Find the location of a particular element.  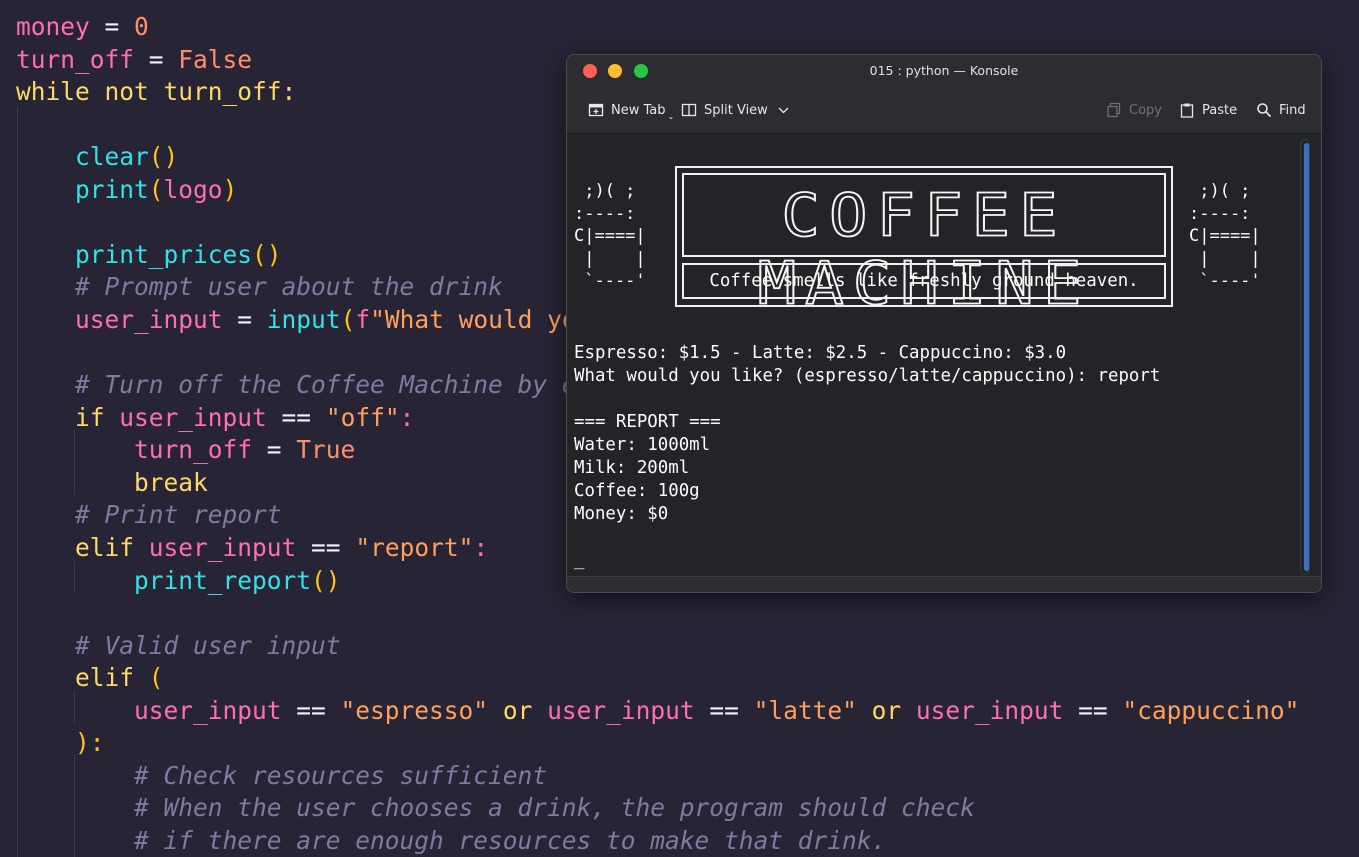

code-token: # Prompt user about the drink is located at coordinates (259, 287).